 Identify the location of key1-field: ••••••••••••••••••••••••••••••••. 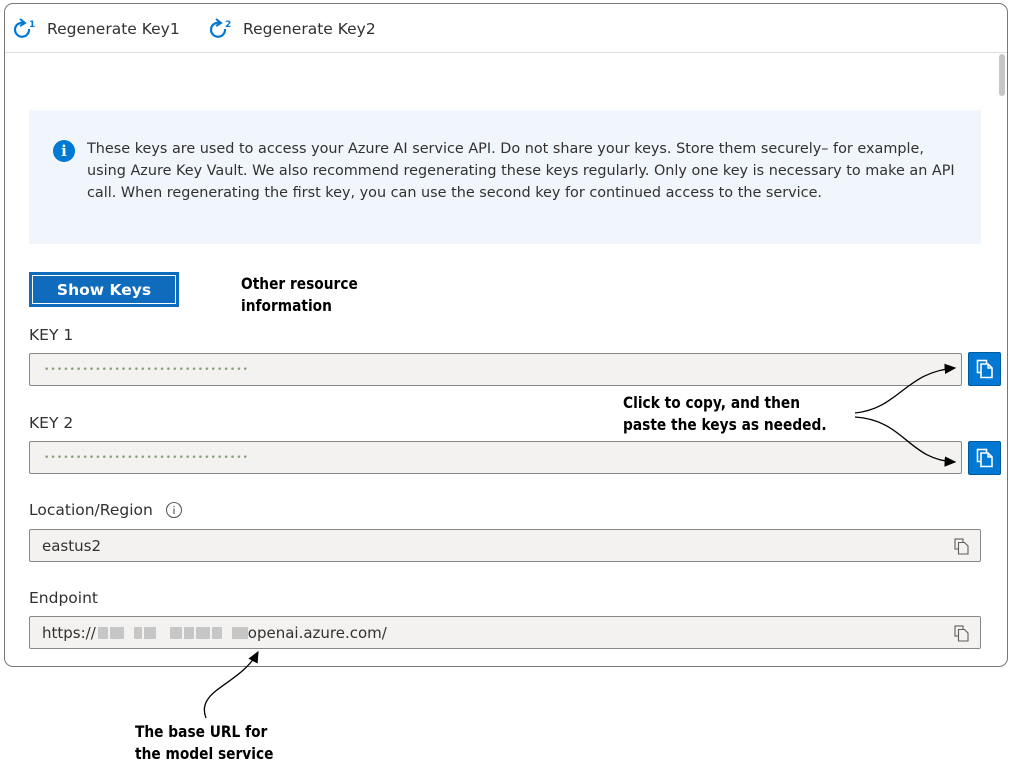
(495, 369).